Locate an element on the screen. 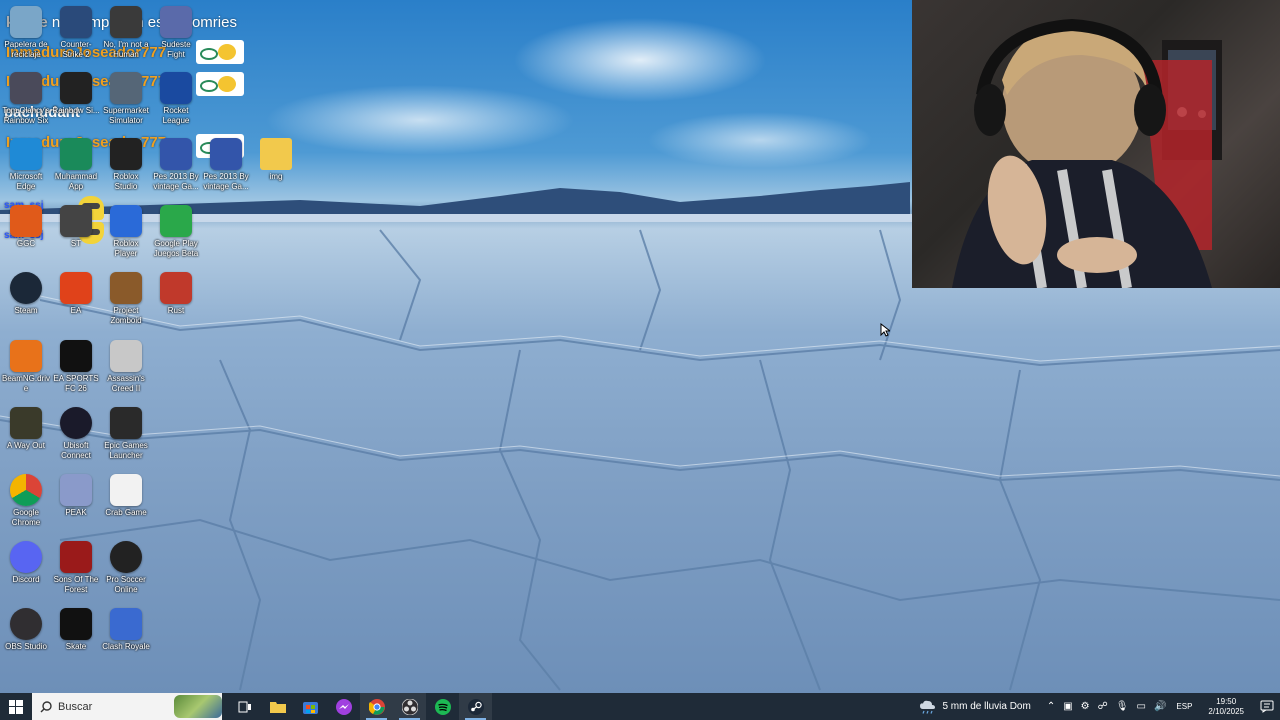  desktop-icon: Discord is located at coordinates (26, 563).